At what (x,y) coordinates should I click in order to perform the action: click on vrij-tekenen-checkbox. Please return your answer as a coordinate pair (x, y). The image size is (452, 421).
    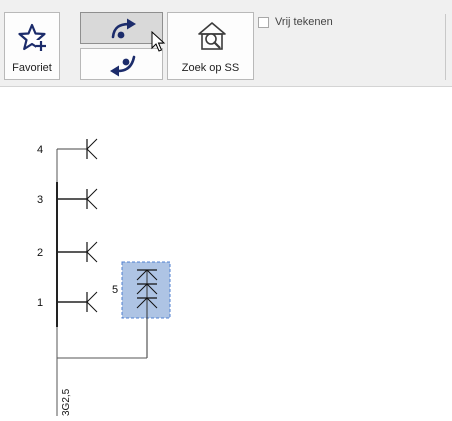
    Looking at the image, I should click on (263, 22).